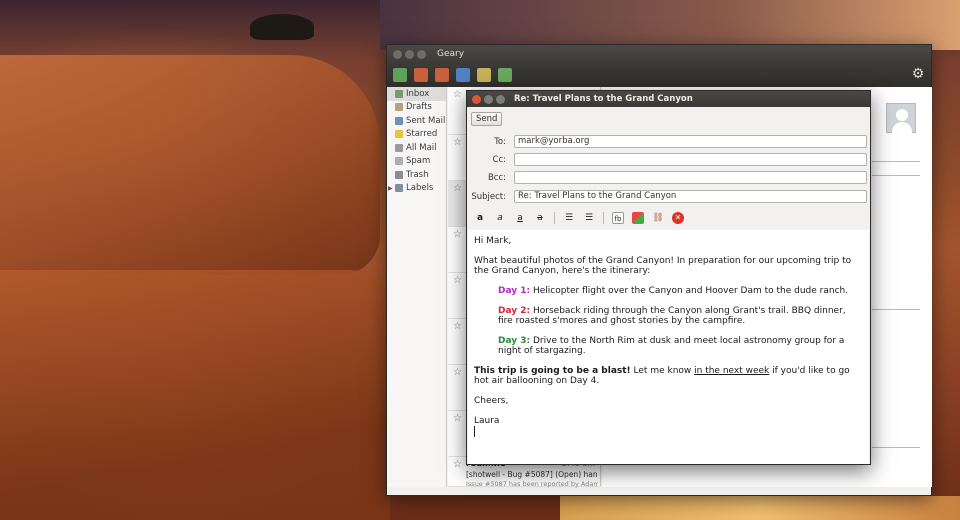  Describe the element at coordinates (678, 218) in the screenshot. I see `remove-format-icon: ✕` at that location.